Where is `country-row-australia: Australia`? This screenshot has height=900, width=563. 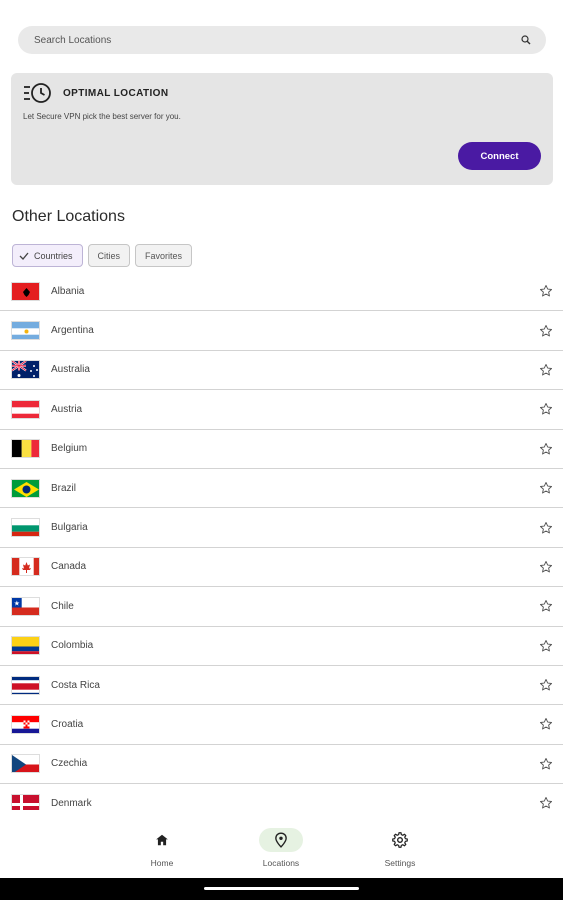
country-row-australia: Australia is located at coordinates (281, 371).